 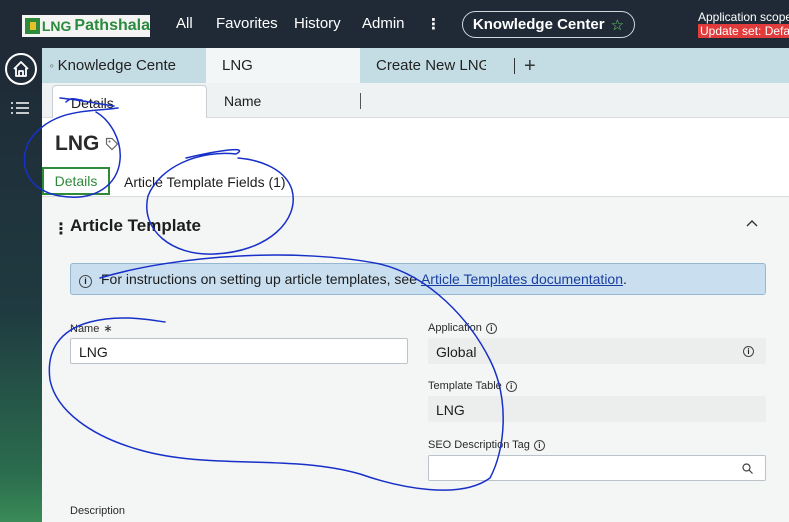 I want to click on subtab-details: Details, so click(x=129, y=102).